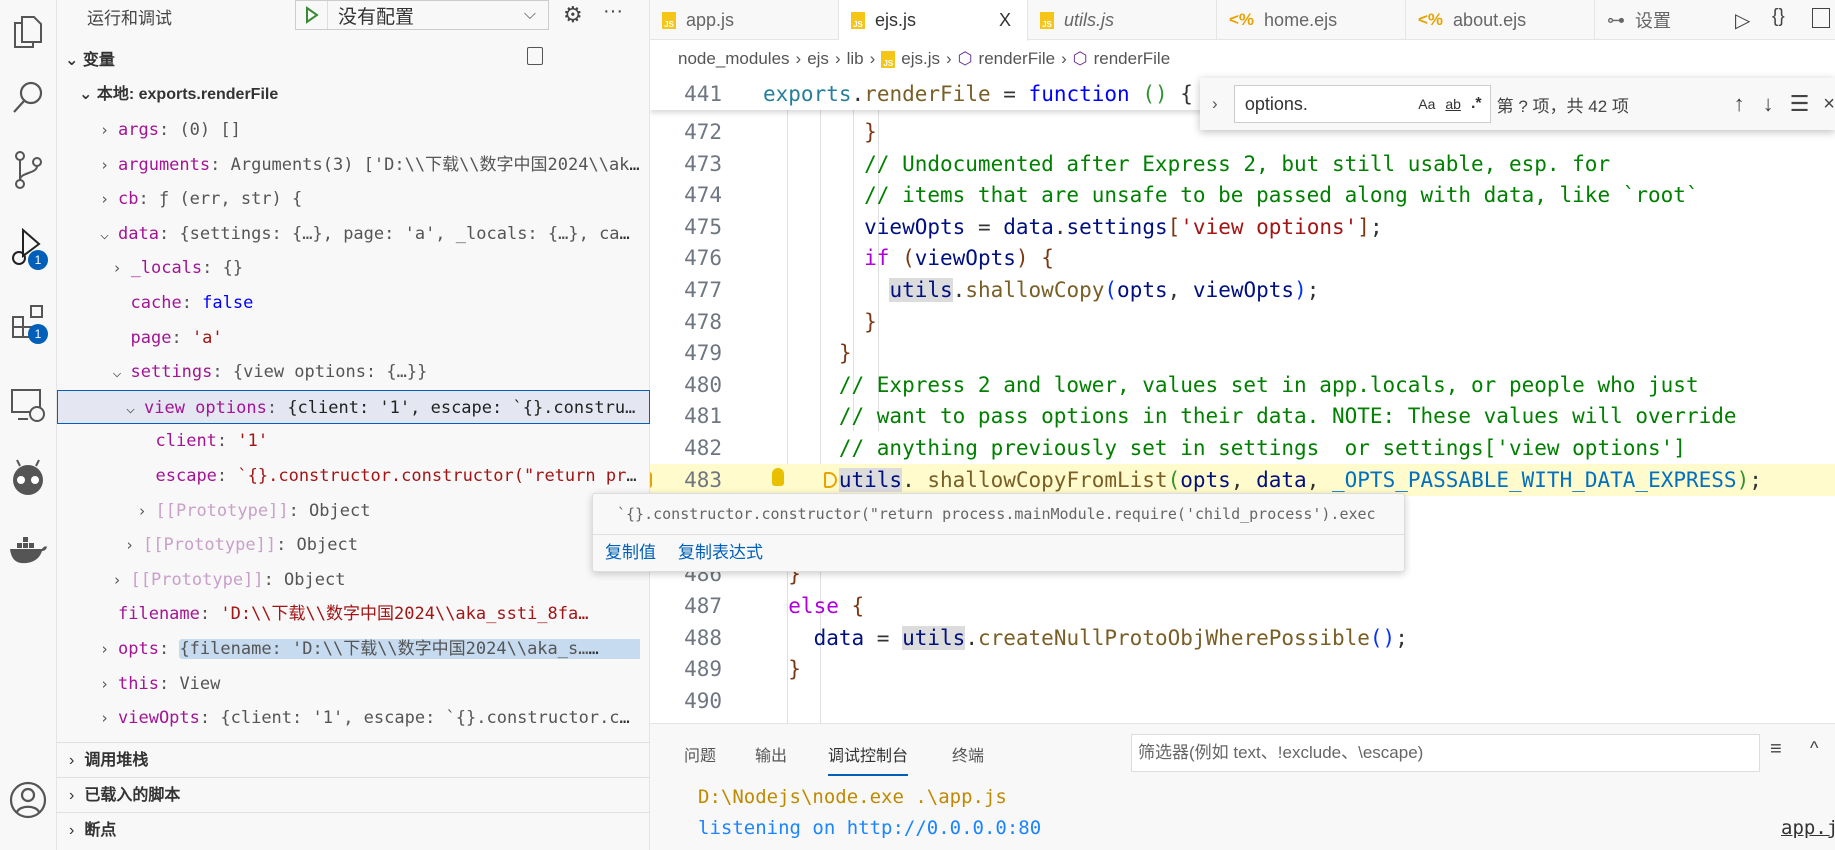 Image resolution: width=1835 pixels, height=850 pixels. What do you see at coordinates (353, 684) in the screenshot?
I see `variable-row: › this: View` at bounding box center [353, 684].